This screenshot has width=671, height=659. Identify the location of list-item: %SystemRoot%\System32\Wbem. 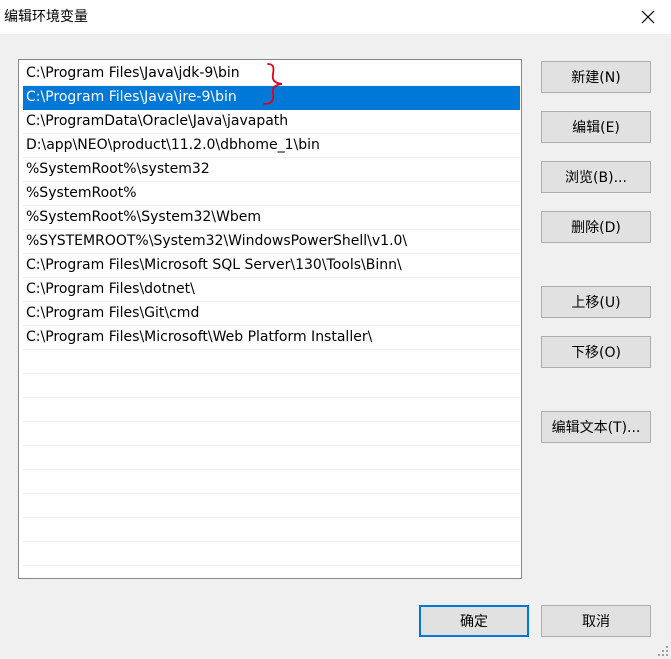
(271, 218).